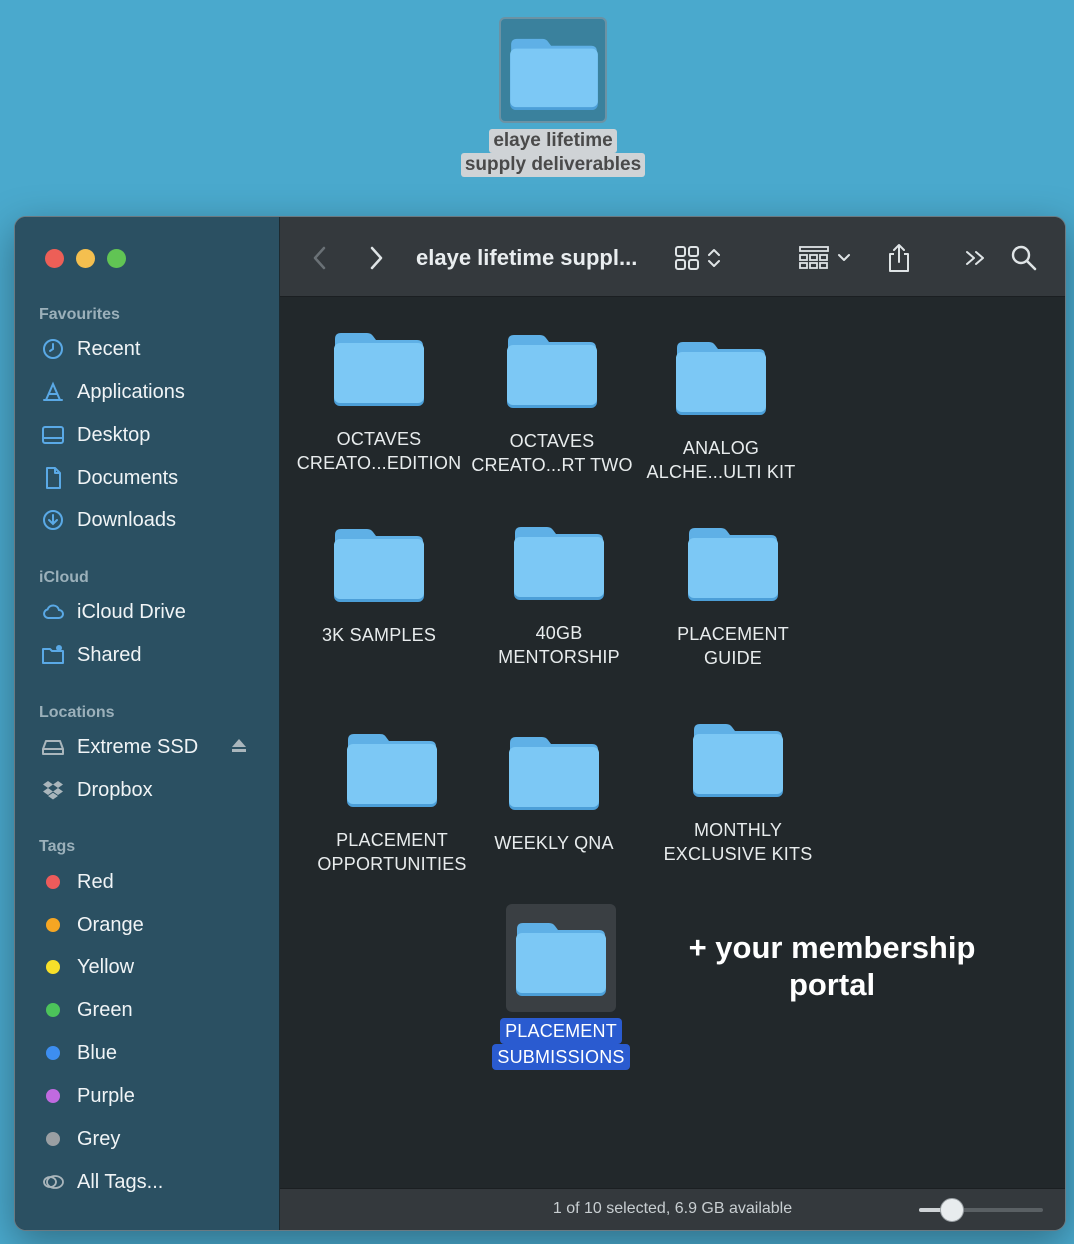 This screenshot has height=1244, width=1074. Describe the element at coordinates (392, 852) in the screenshot. I see `folder-label: PLACEMENT OPPORTUNITIES` at that location.